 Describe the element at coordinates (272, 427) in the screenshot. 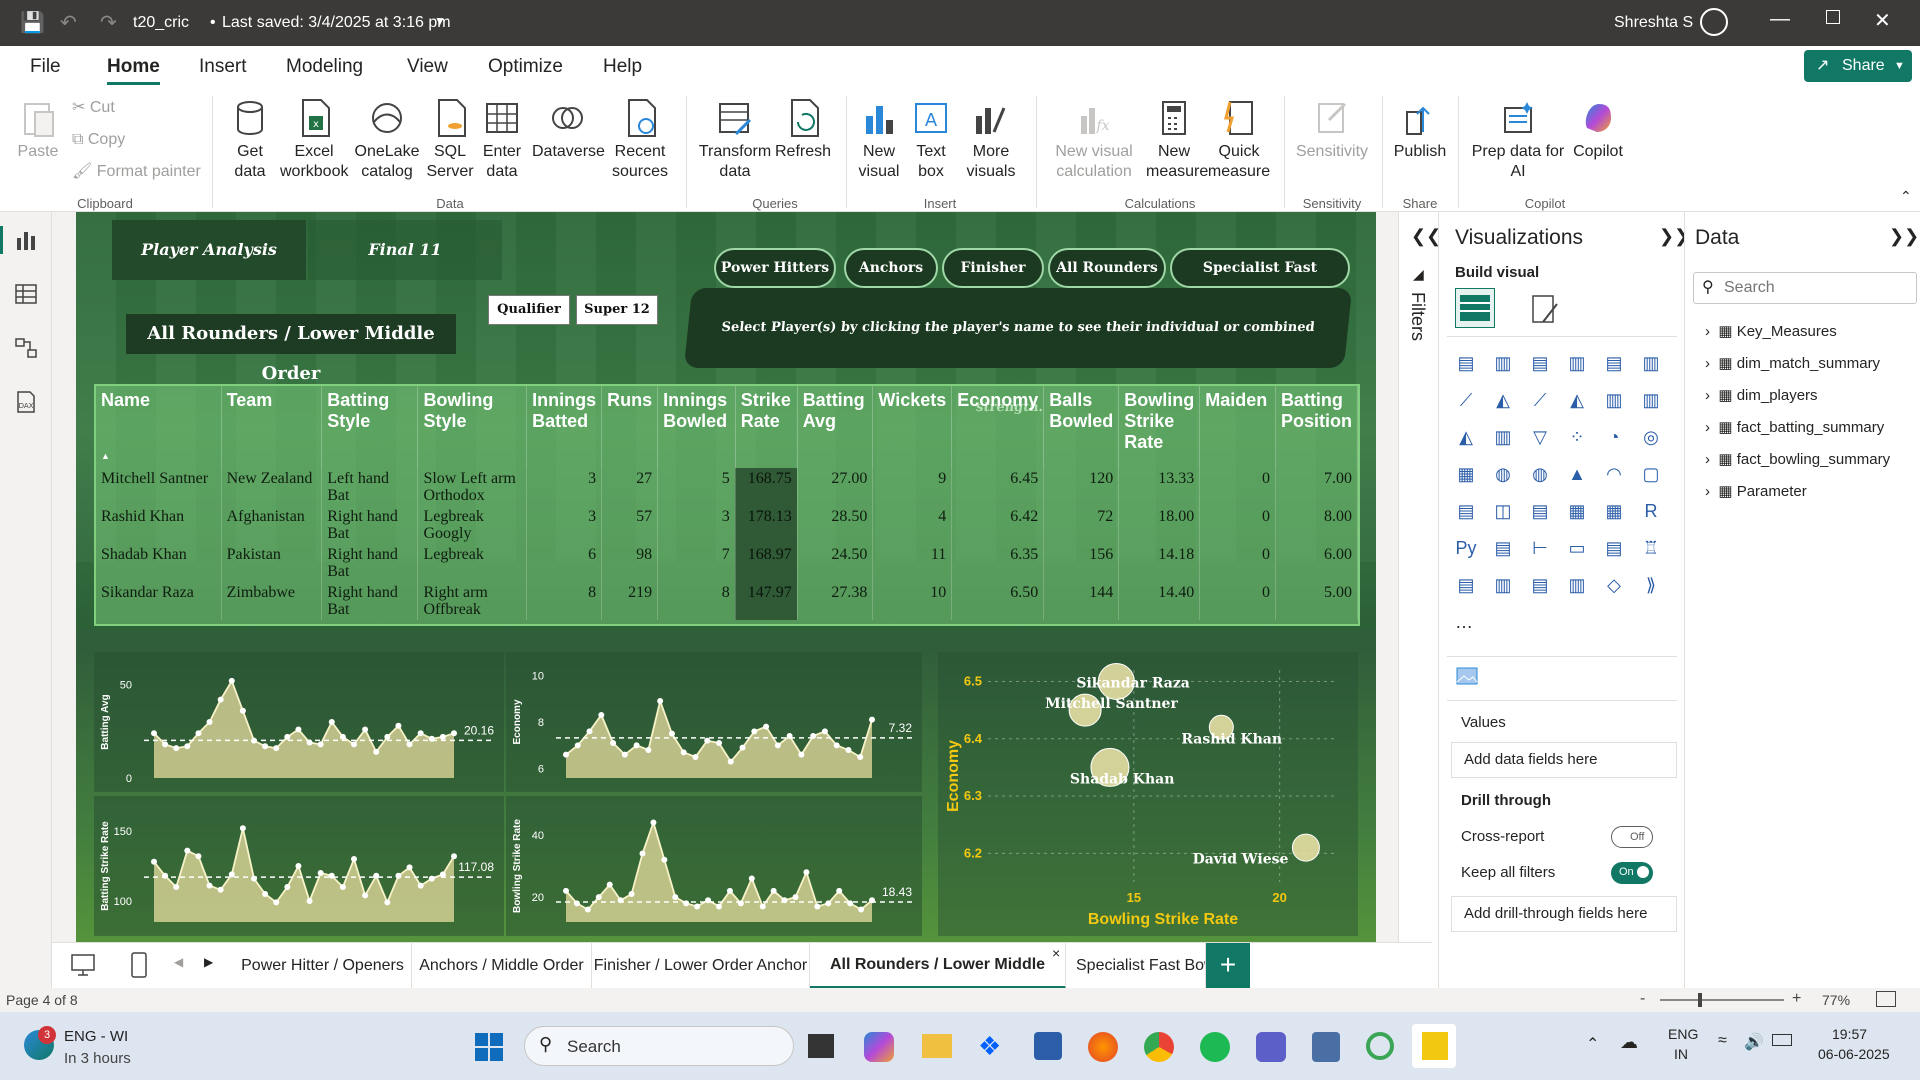

I see `col-team: Team` at that location.